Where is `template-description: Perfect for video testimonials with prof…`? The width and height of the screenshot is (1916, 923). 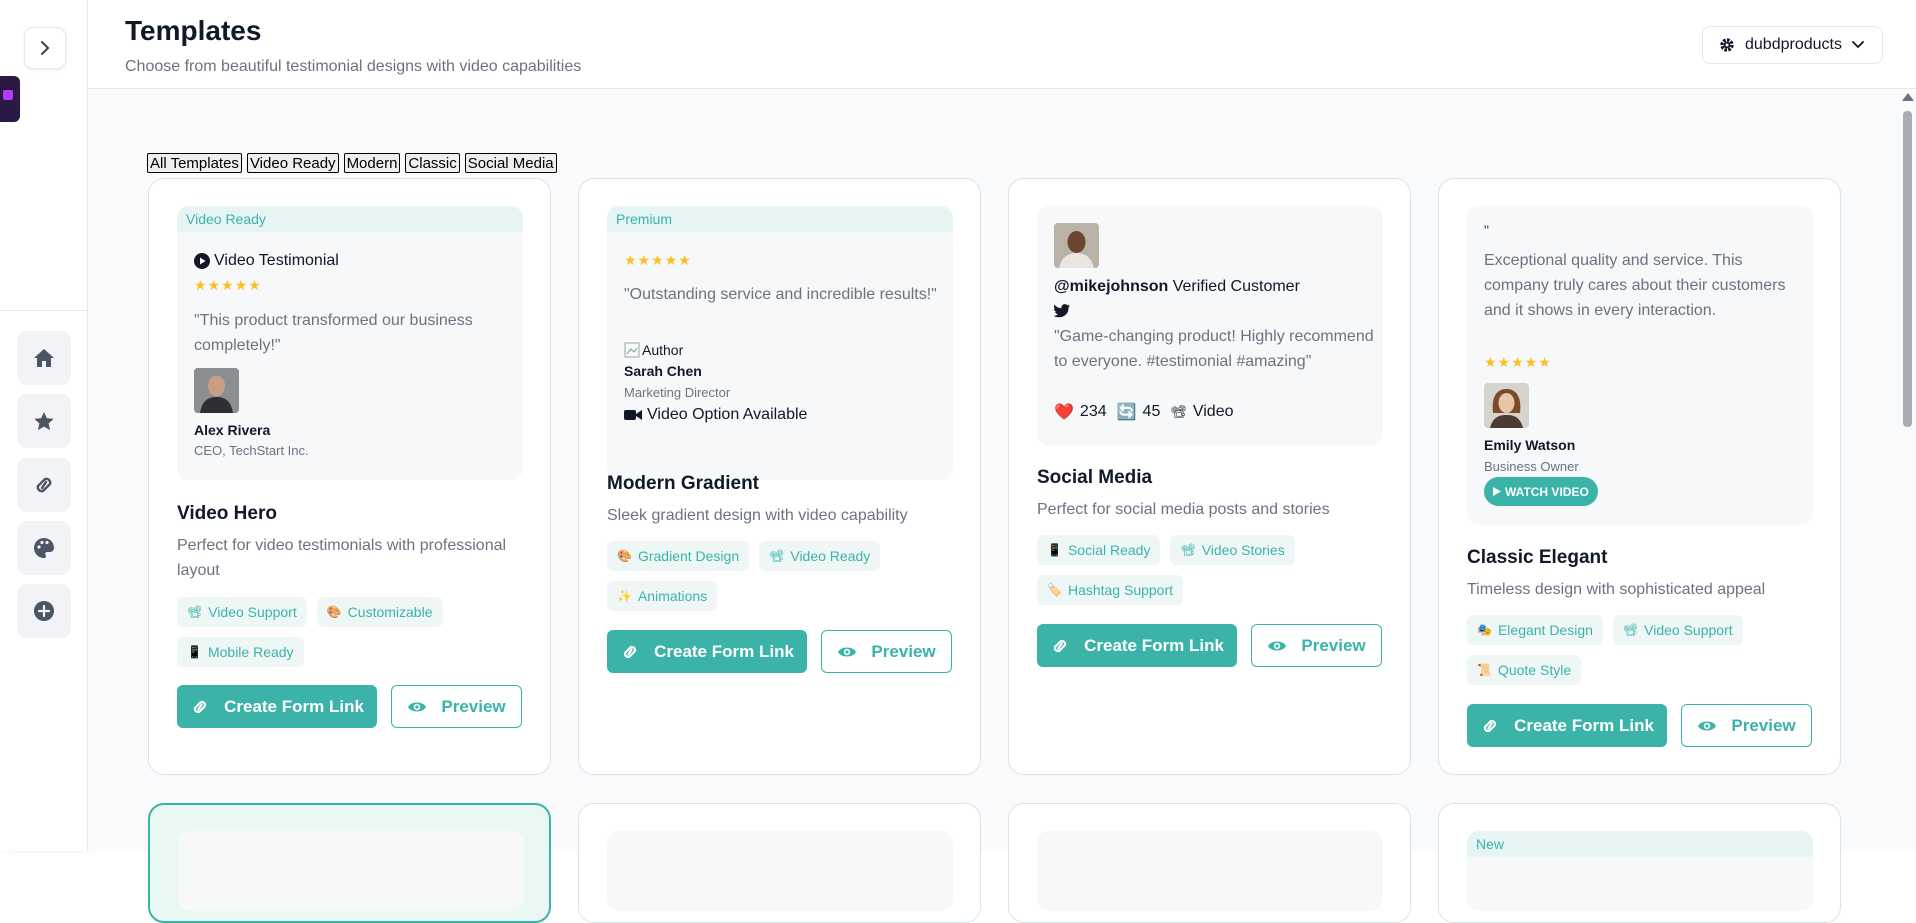 template-description: Perfect for video testimonials with prof… is located at coordinates (342, 558).